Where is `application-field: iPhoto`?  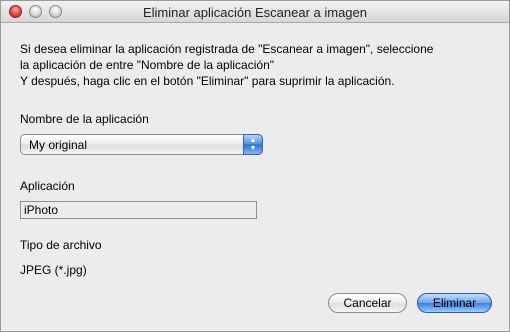 application-field: iPhoto is located at coordinates (138, 210).